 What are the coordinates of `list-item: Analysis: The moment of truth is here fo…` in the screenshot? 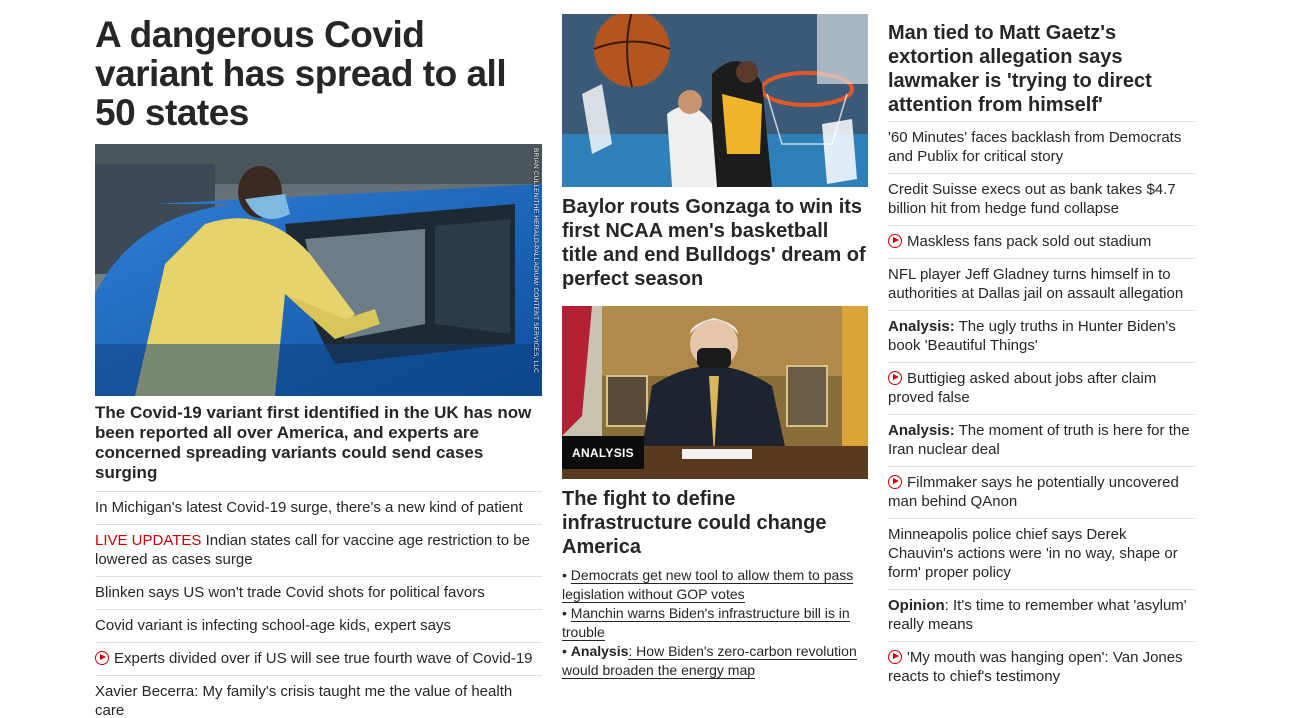 It's located at (1041, 441).